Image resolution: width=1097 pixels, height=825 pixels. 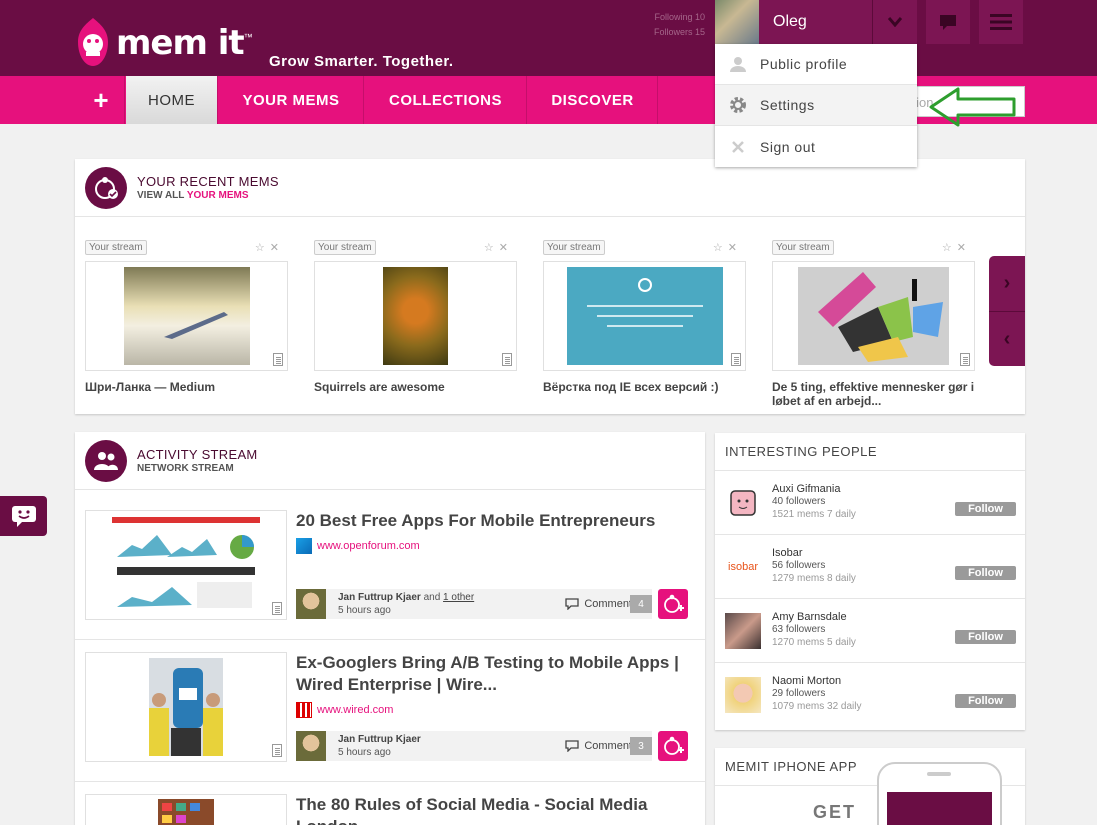 I want to click on user-avatar, so click(x=737, y=22).